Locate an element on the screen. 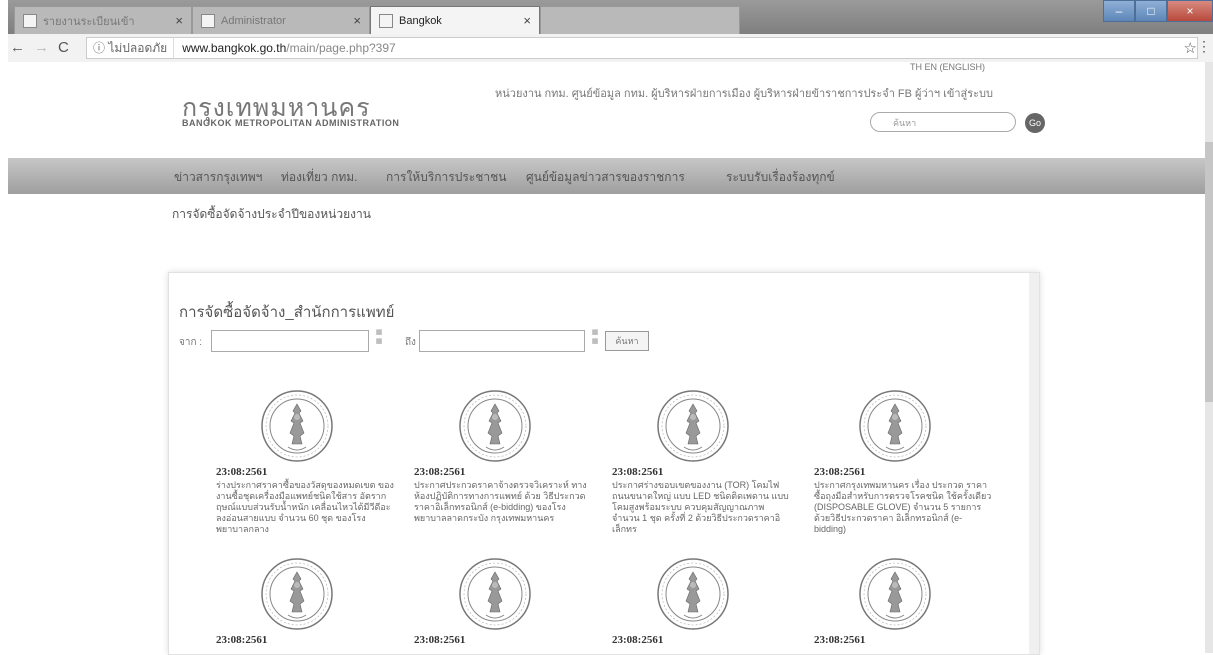 The height and width of the screenshot is (655, 1213). section-title: การจัดซื้อจัดจ้าง_สำนักการแพทย์ is located at coordinates (287, 312).